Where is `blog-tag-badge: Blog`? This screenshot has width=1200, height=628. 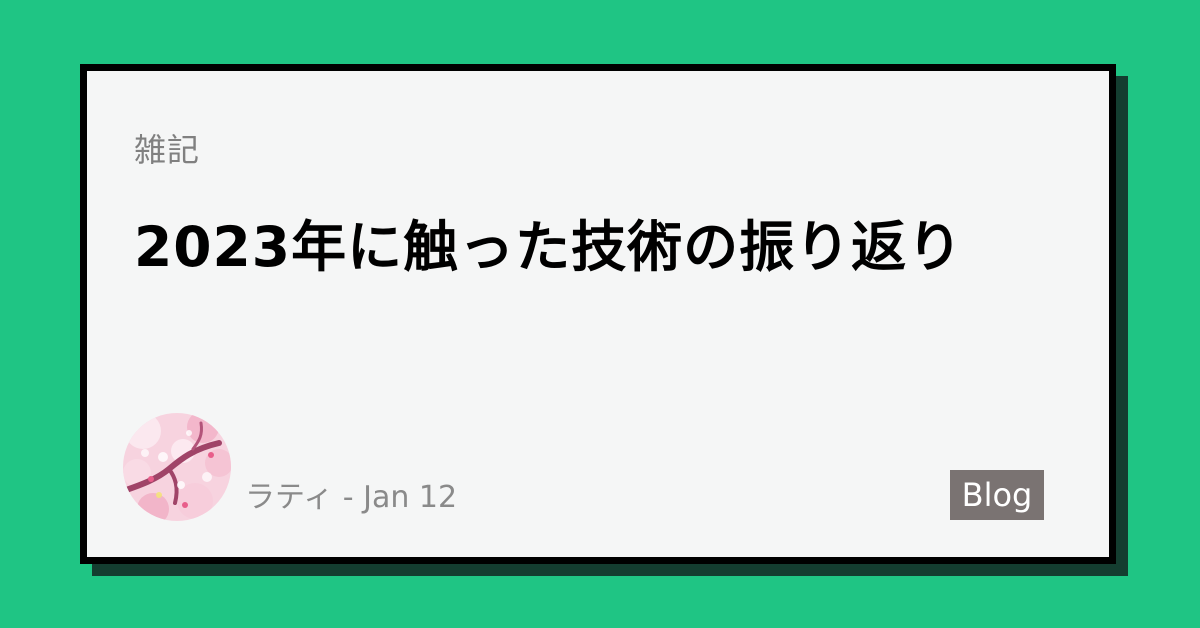 blog-tag-badge: Blog is located at coordinates (997, 495).